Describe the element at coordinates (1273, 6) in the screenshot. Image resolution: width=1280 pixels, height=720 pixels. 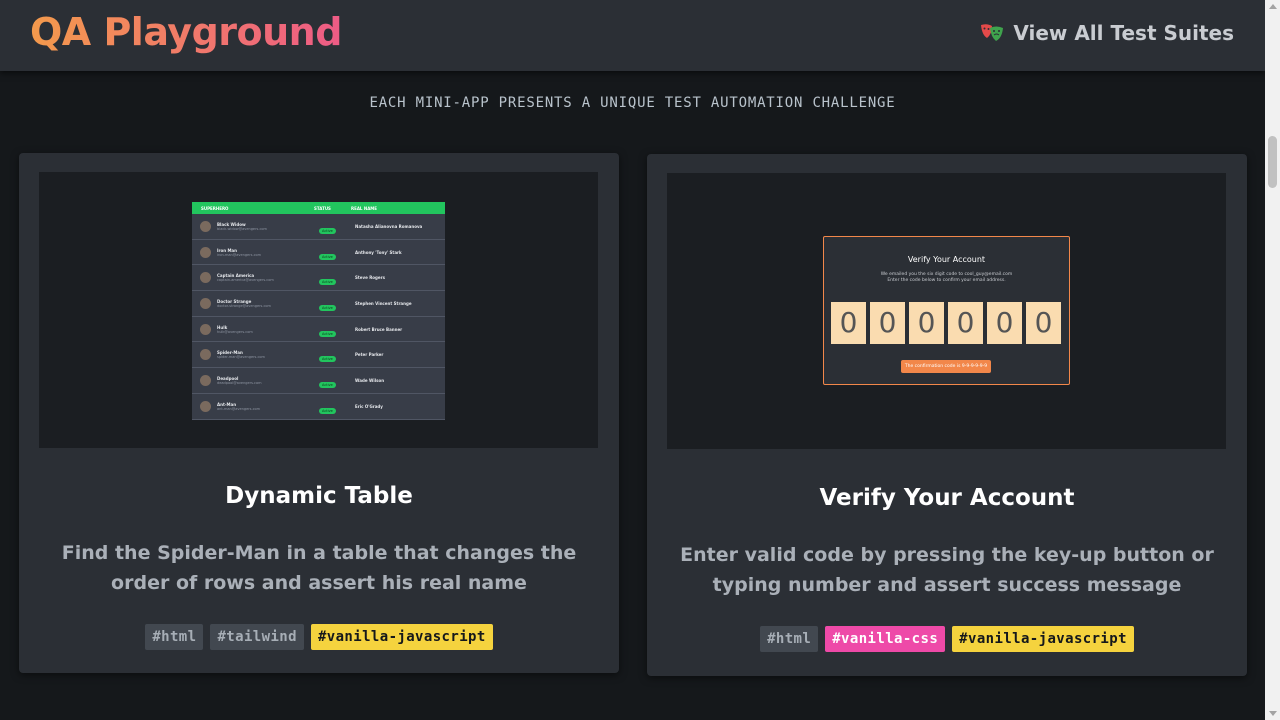
I see `scroll-up-icon` at that location.